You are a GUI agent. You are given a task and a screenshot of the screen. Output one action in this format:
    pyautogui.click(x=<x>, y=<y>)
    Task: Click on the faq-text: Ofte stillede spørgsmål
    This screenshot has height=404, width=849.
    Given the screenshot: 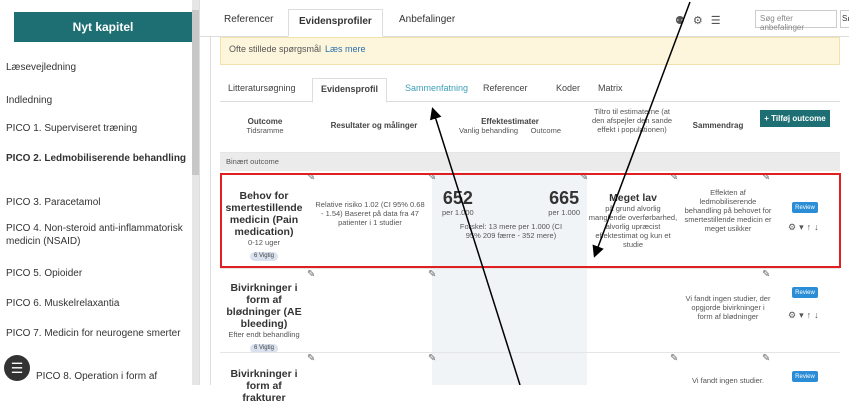 What is the action you would take?
    pyautogui.click(x=275, y=49)
    